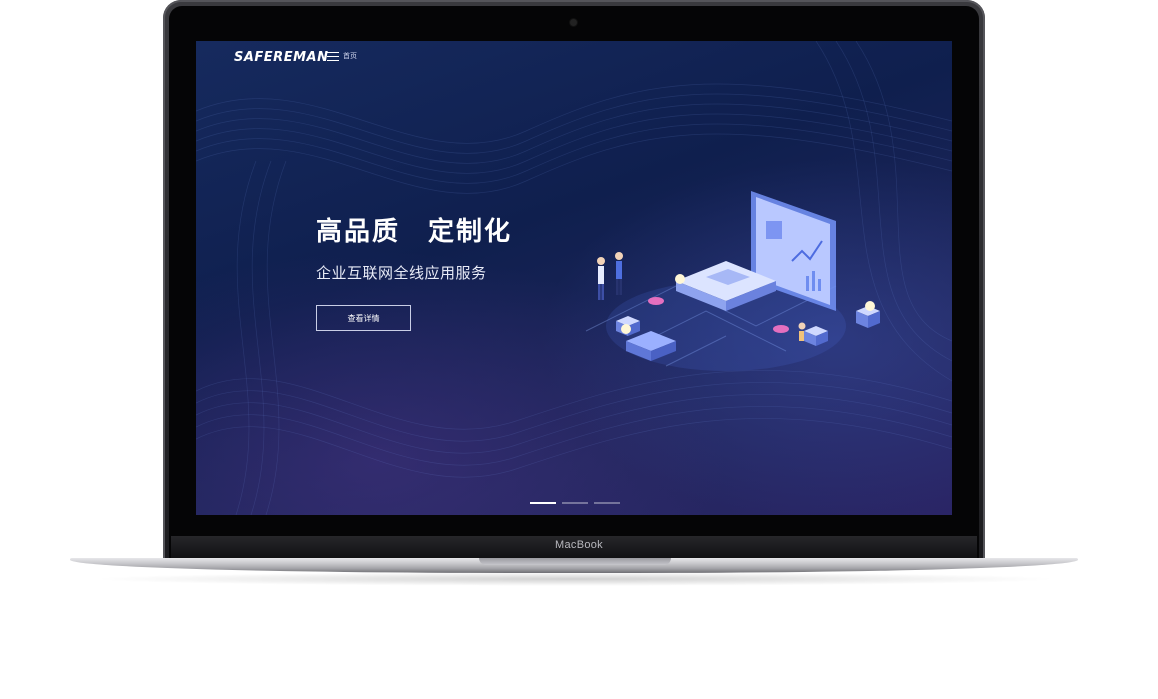 The height and width of the screenshot is (699, 1158). Describe the element at coordinates (414, 232) in the screenshot. I see `hero-title: 高品质 定制化` at that location.